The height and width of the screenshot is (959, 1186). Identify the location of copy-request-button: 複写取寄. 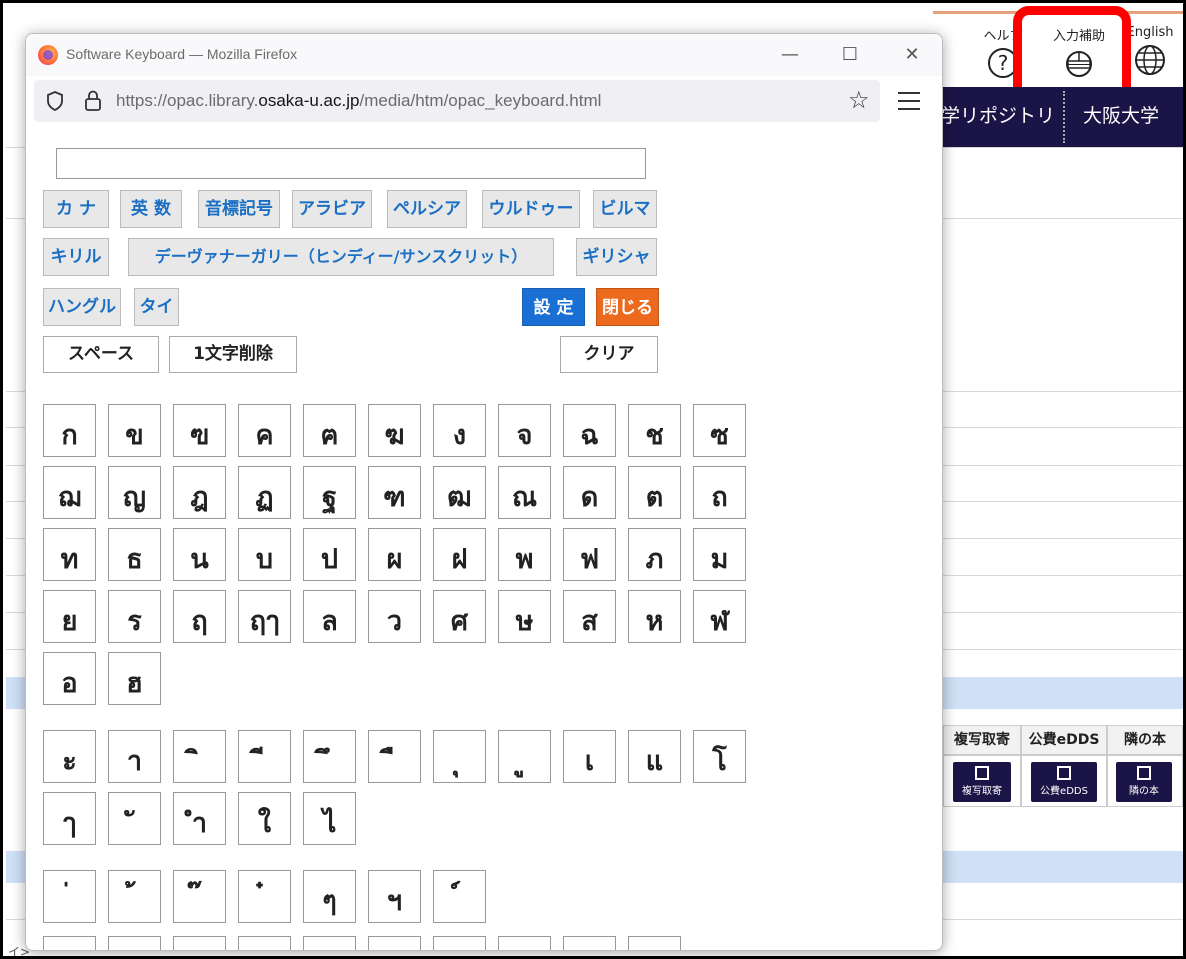
(982, 782).